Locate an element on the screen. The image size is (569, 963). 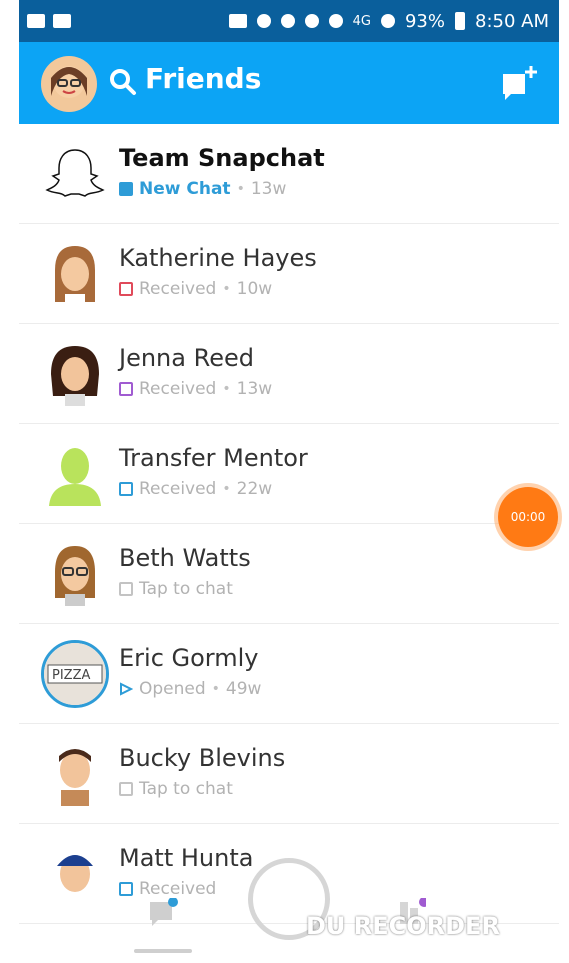
friend-status: Received • 22w is located at coordinates (195, 489).